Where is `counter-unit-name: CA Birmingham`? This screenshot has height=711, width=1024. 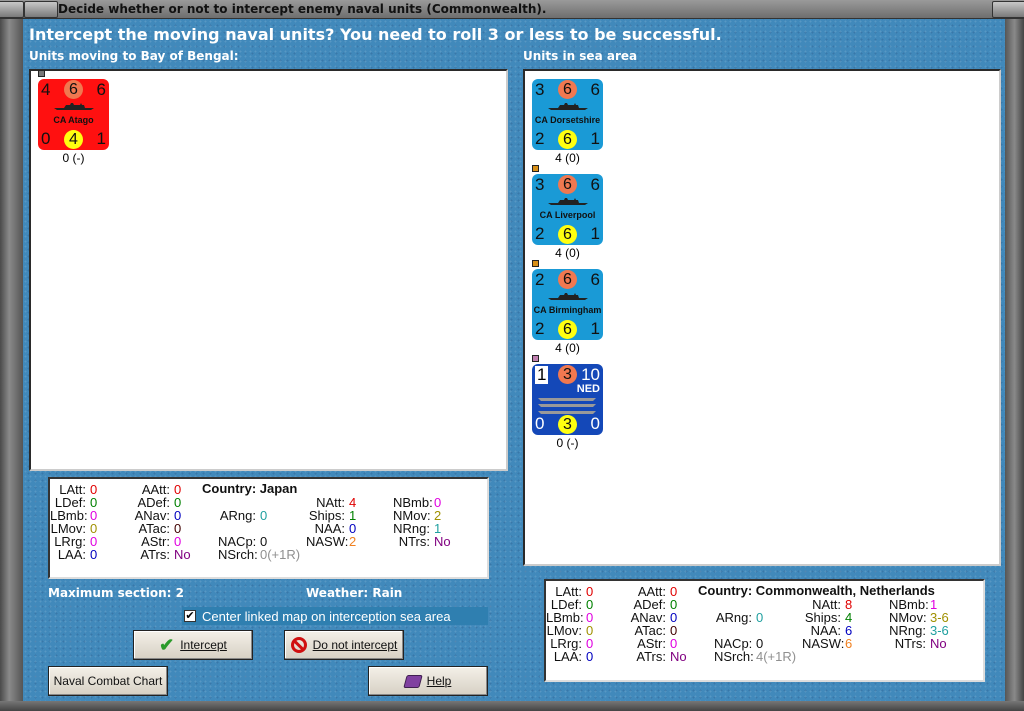
counter-unit-name: CA Birmingham is located at coordinates (567, 310).